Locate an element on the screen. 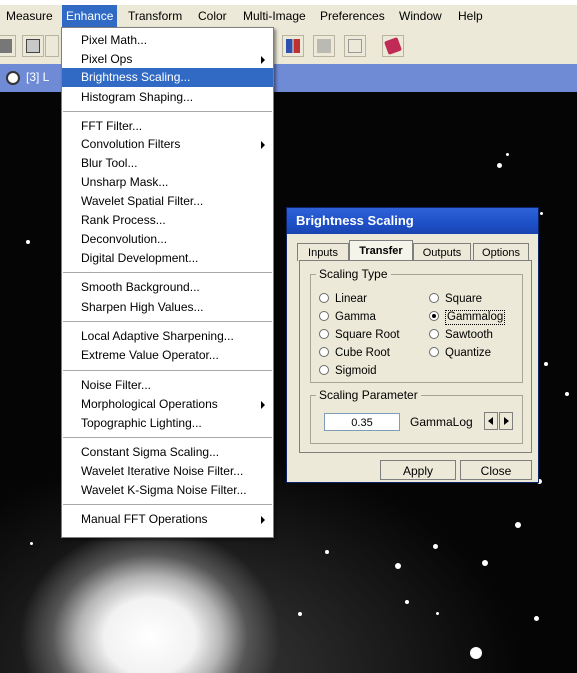 Image resolution: width=577 pixels, height=673 pixels. grid-icon is located at coordinates (293, 46).